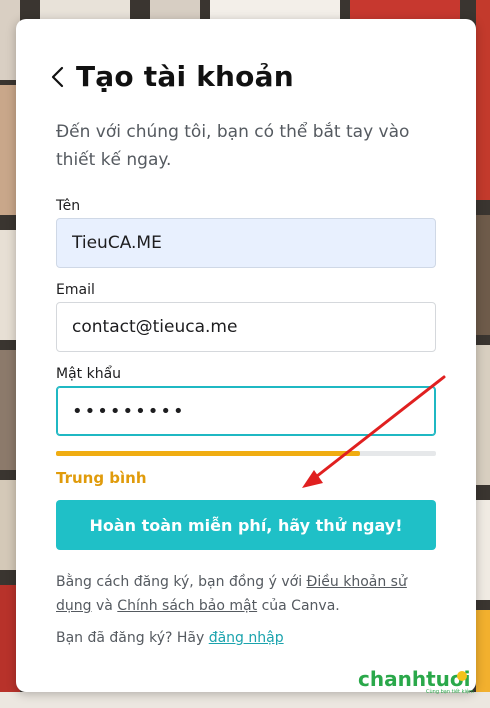 Image resolution: width=490 pixels, height=708 pixels. I want to click on terms-middle: và, so click(104, 606).